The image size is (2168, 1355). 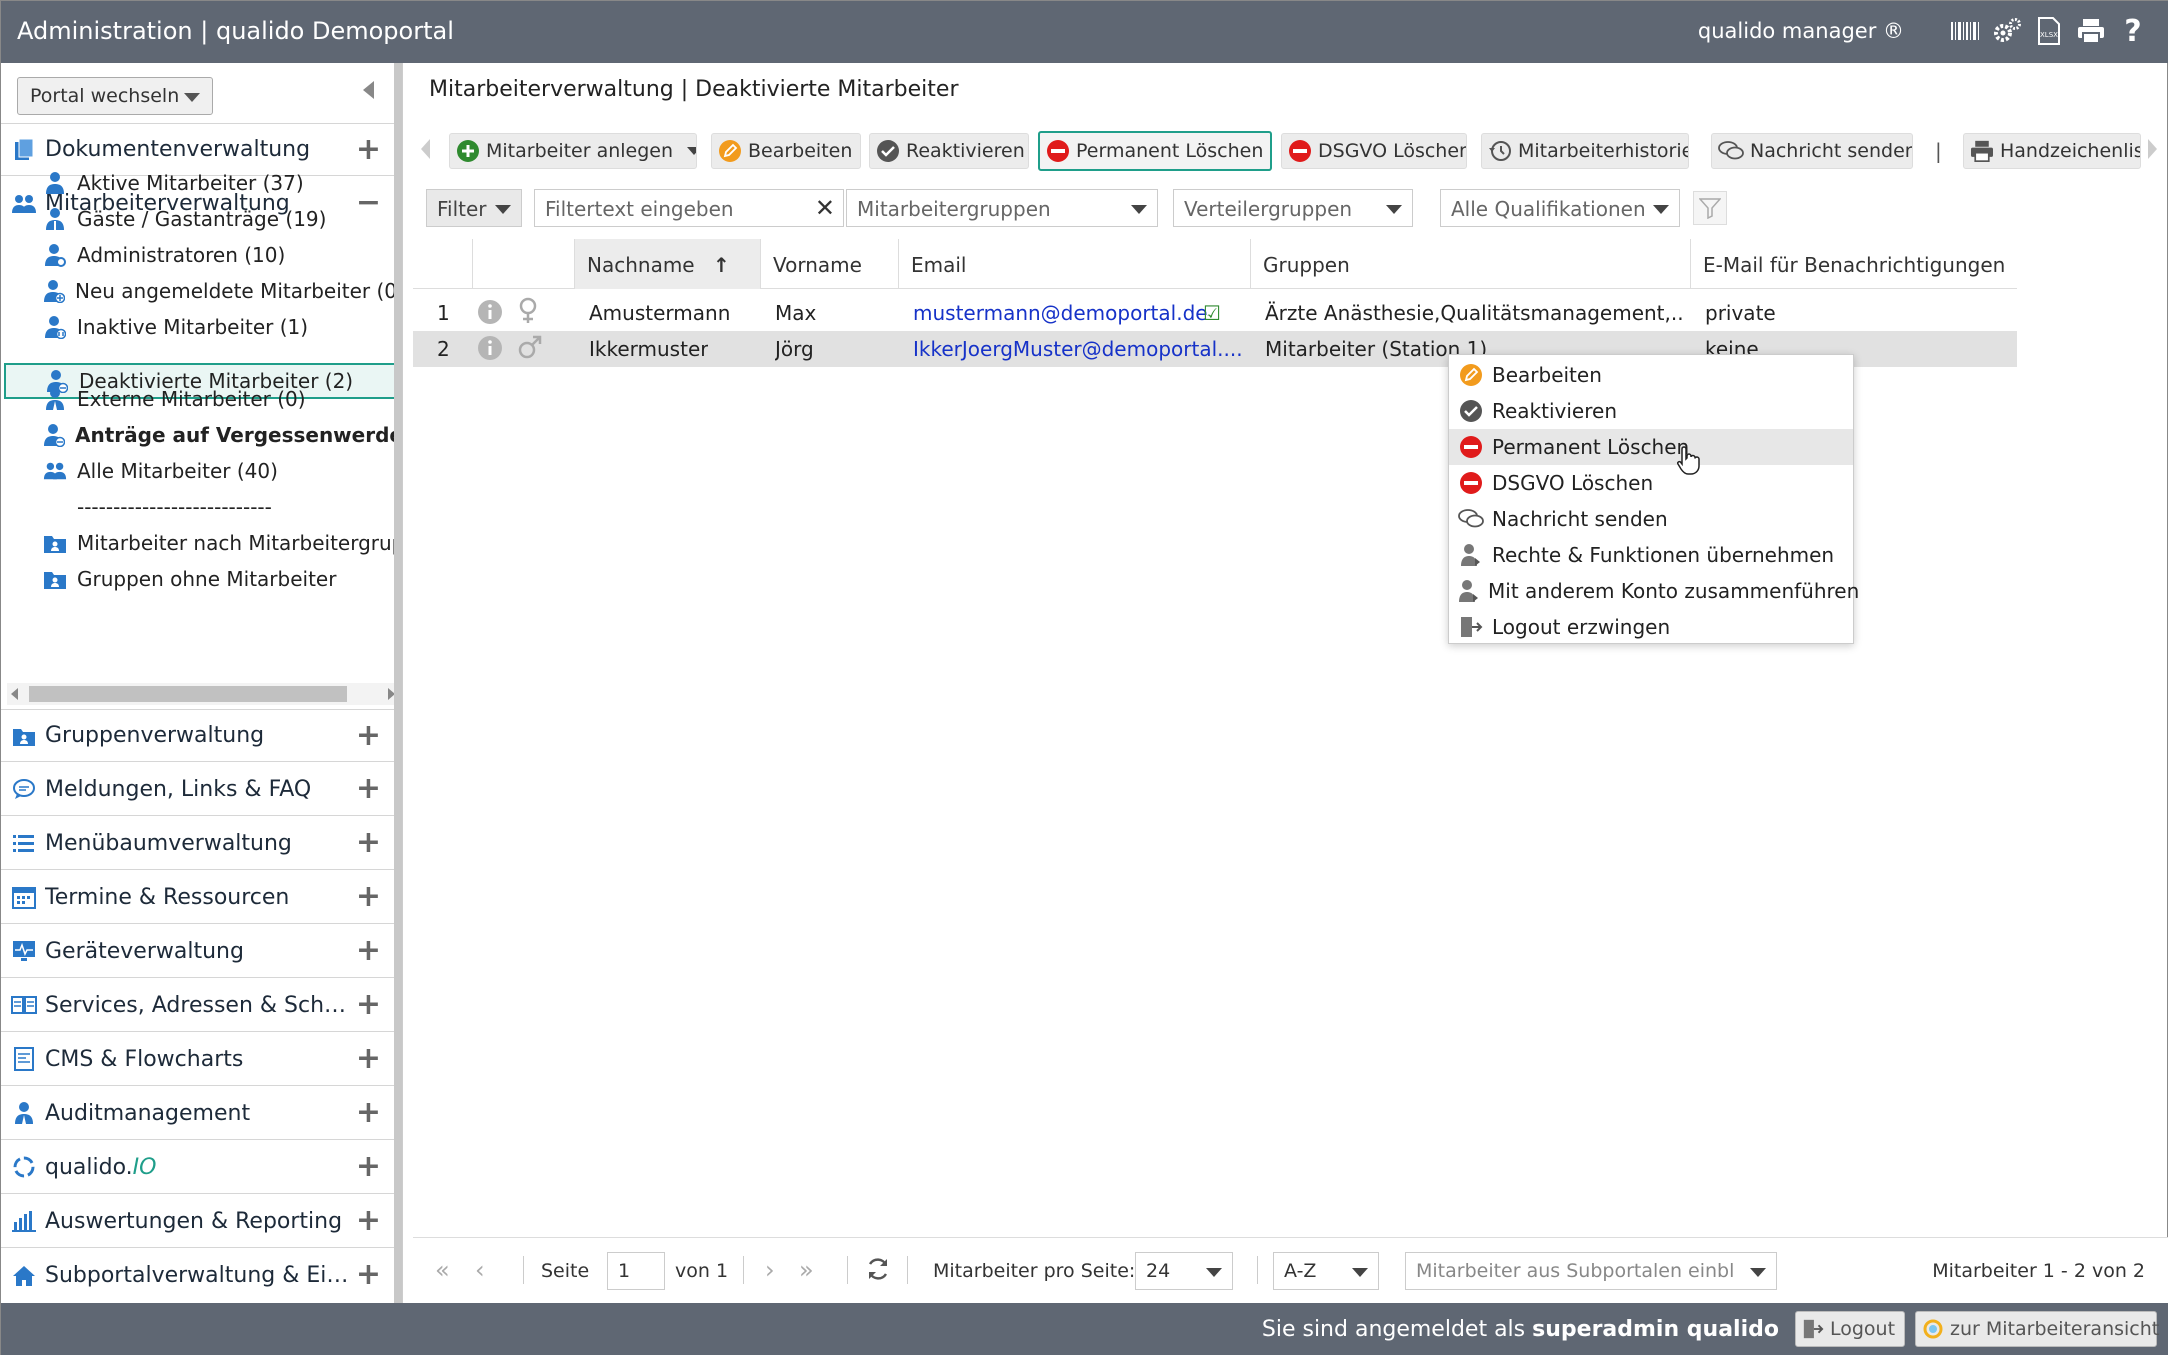 What do you see at coordinates (474, 208) in the screenshot?
I see `filter-dropdown: Filter` at bounding box center [474, 208].